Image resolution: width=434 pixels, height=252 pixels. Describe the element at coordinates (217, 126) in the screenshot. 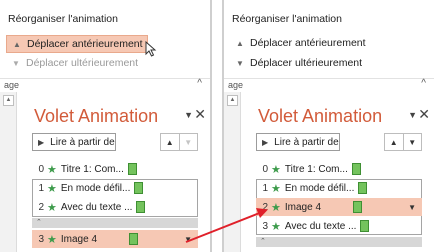

I see `pane-gap` at that location.